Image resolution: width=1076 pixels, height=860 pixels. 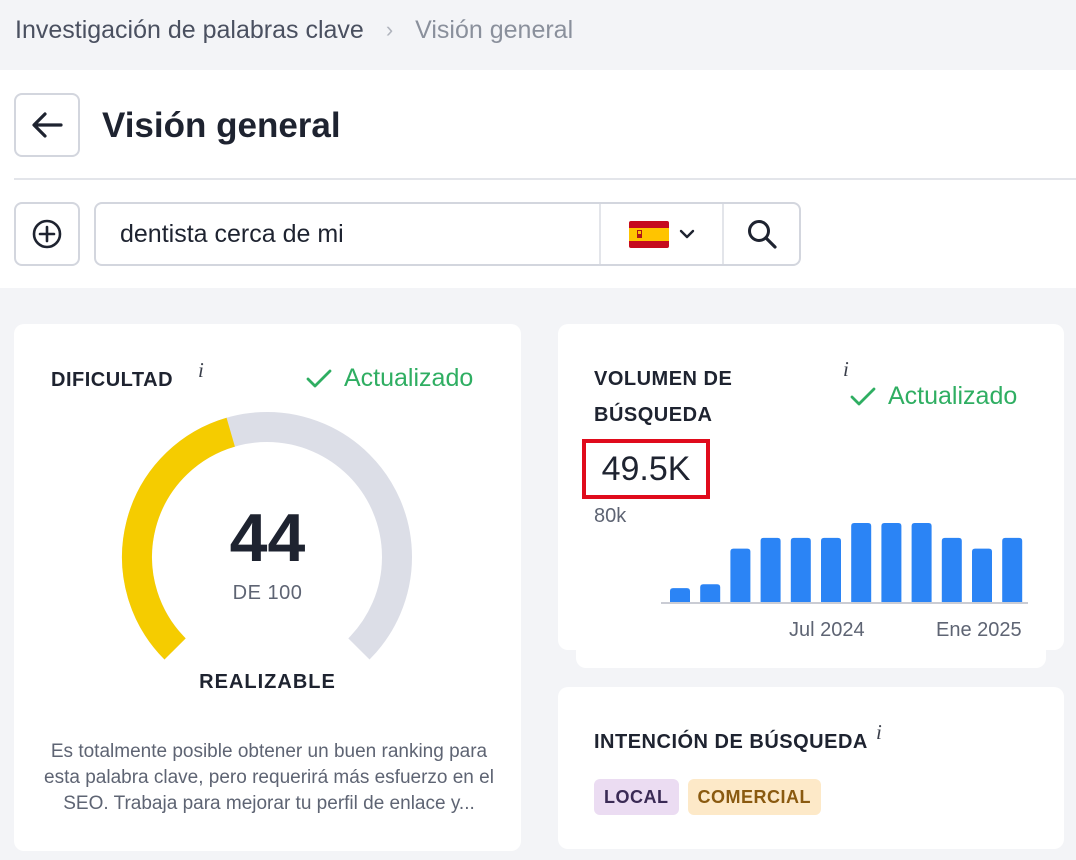 I want to click on search-volume-value: 49.5K, so click(x=646, y=469).